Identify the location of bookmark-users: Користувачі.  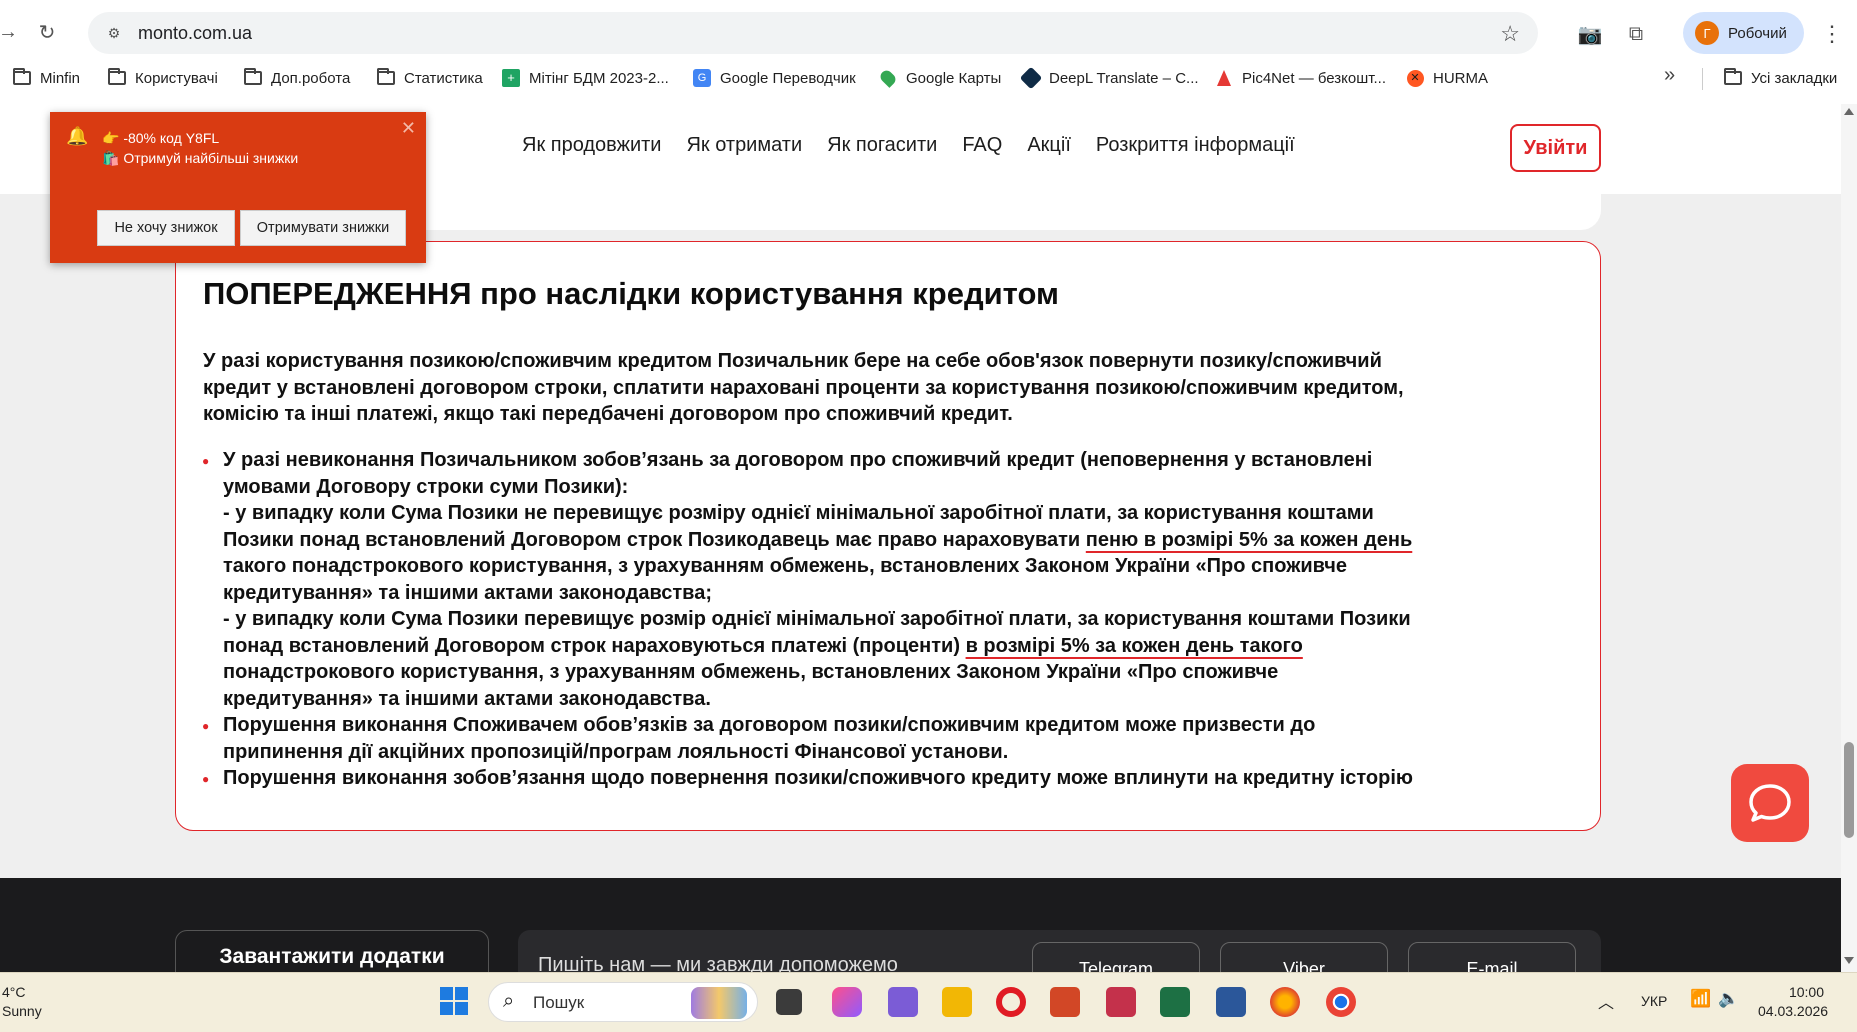
(162, 78).